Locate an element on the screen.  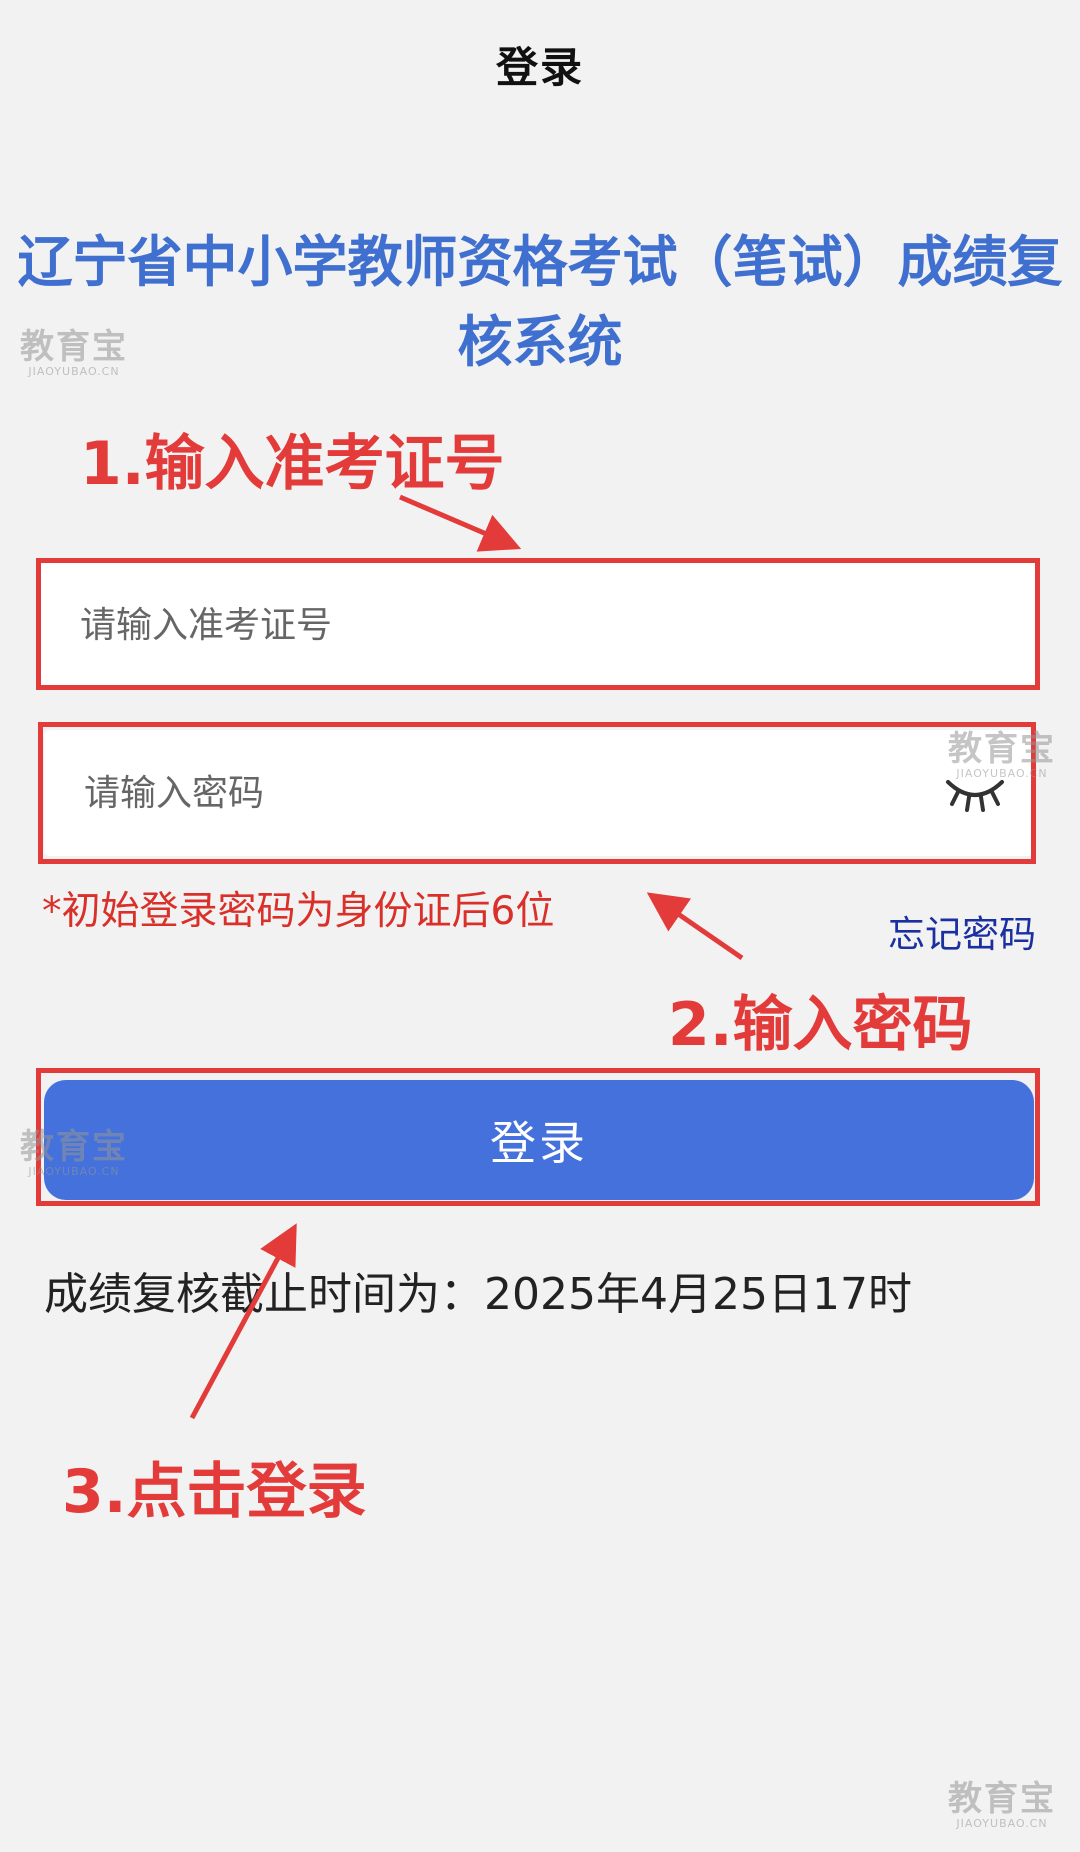
exam-id-field is located at coordinates (539, 625).